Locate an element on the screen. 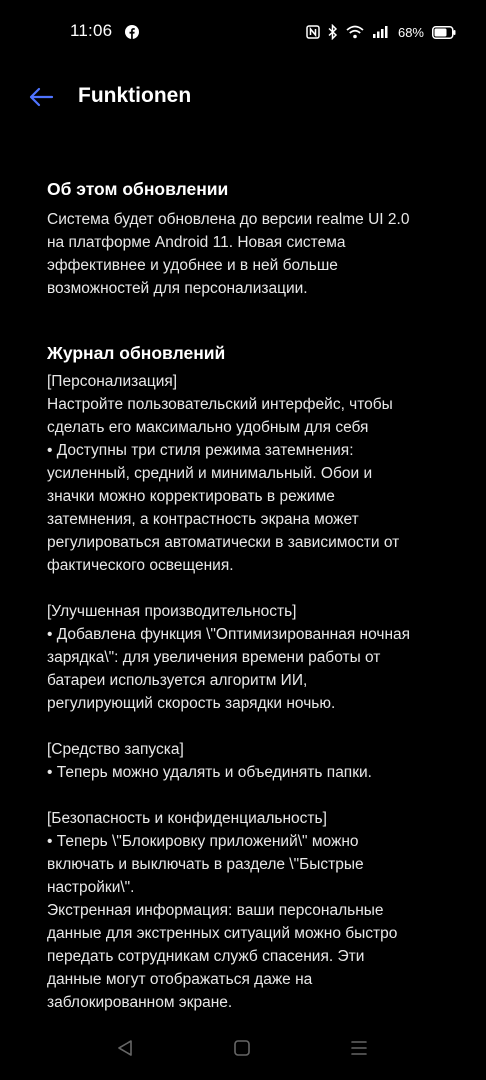  battery-icon is located at coordinates (444, 32).